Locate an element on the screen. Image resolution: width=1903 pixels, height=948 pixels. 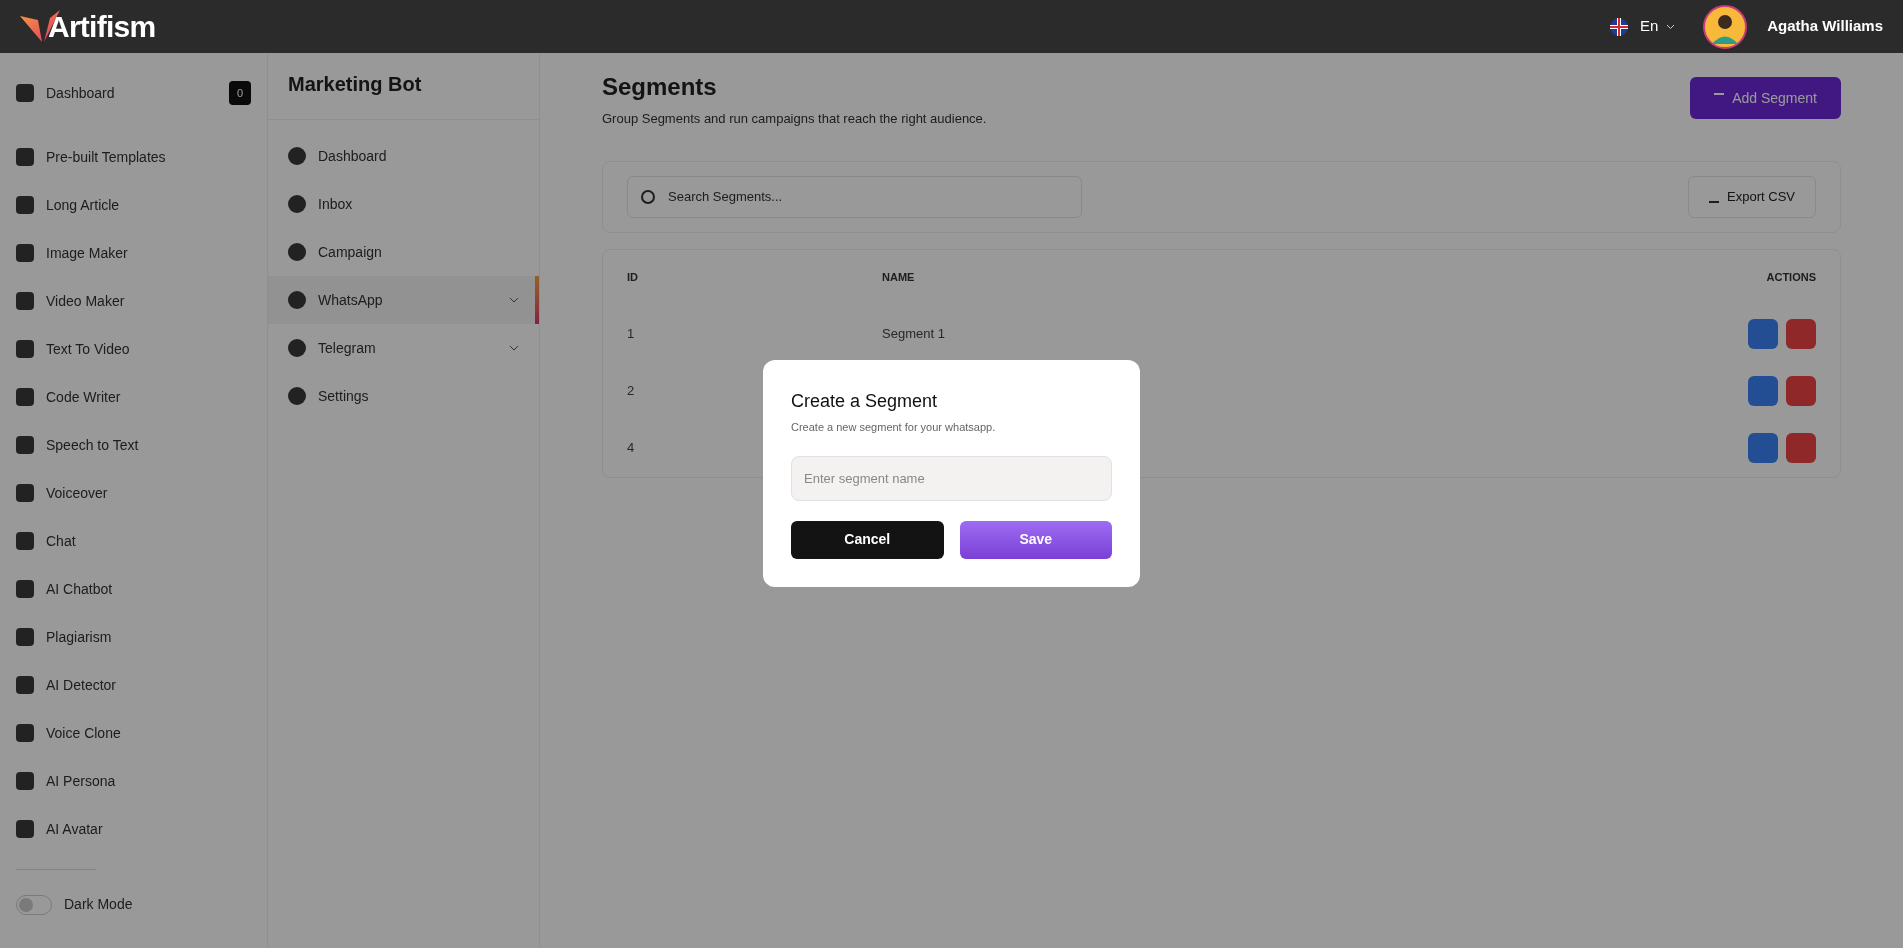
dialog-description: Create a new segment for your whatsapp. is located at coordinates (894, 427).